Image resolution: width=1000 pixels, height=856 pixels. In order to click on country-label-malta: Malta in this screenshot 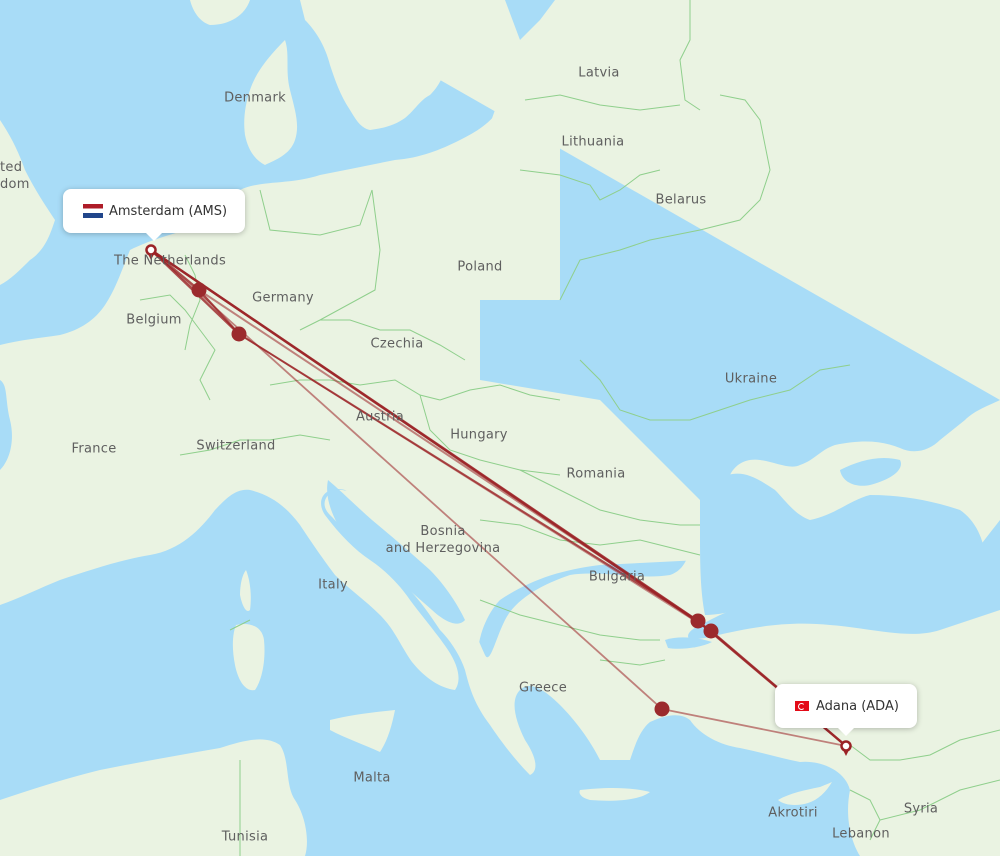, I will do `click(372, 778)`.